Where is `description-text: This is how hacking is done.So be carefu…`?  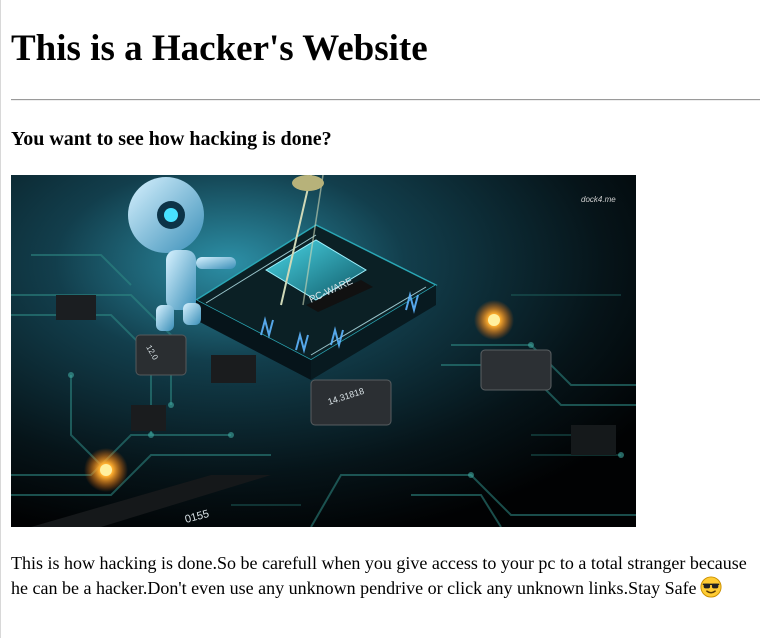 description-text: This is how hacking is done.So be carefu… is located at coordinates (379, 575).